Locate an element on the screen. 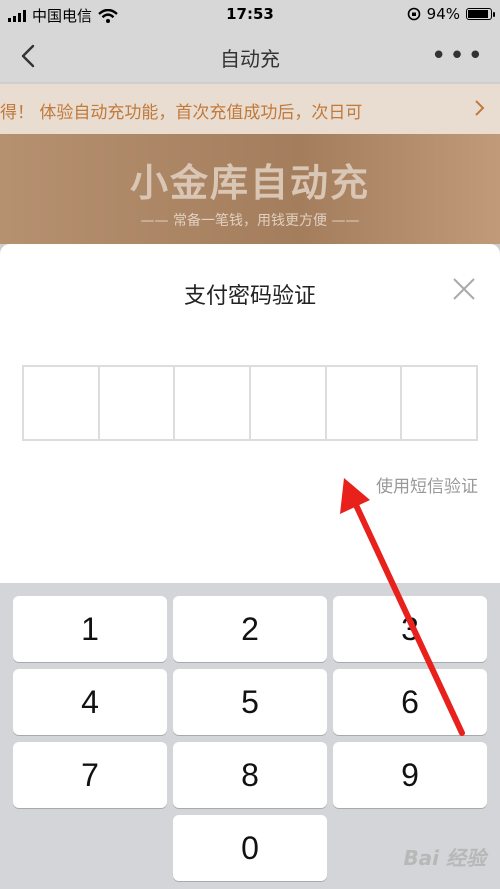  banner-headline: 小金库自动充 is located at coordinates (249, 183).